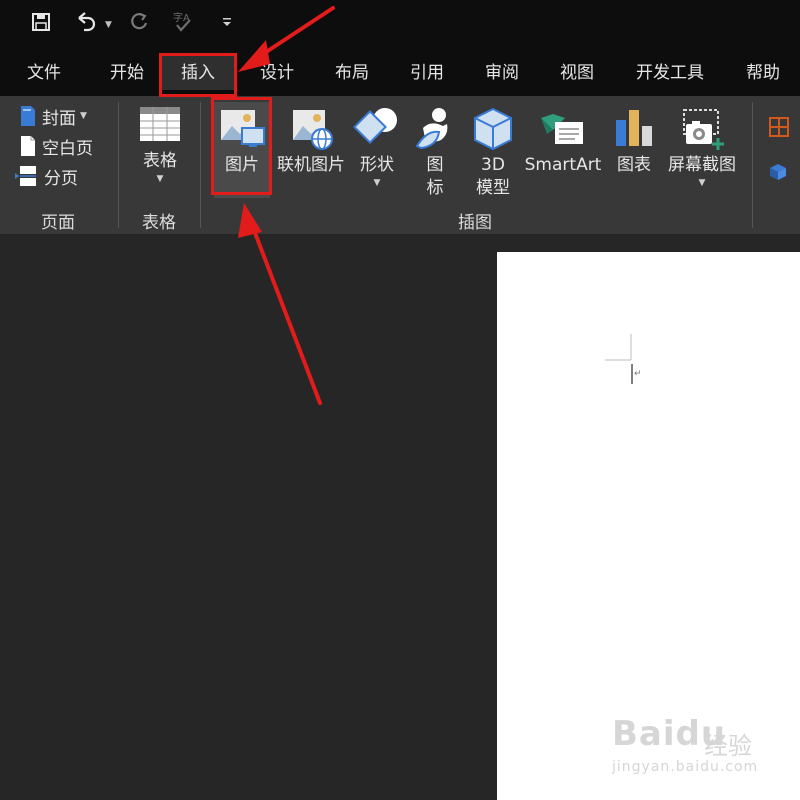  What do you see at coordinates (377, 183) in the screenshot?
I see `shapes-dropdown-icon: ▼` at bounding box center [377, 183].